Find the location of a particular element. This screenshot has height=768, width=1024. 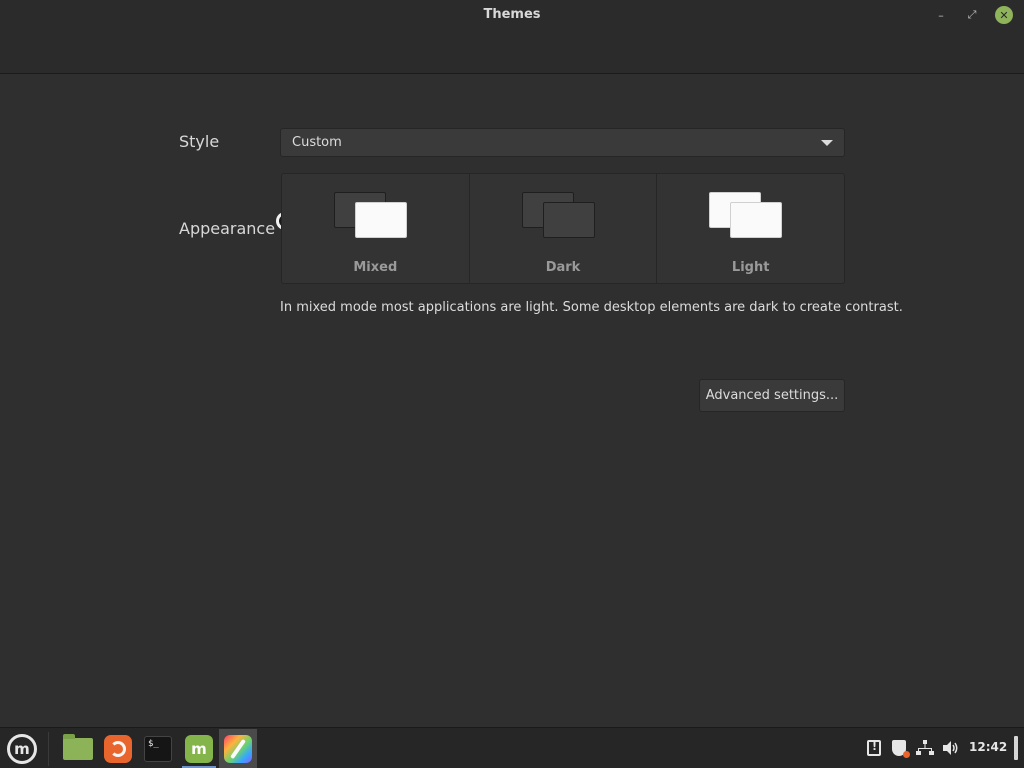

mint-logo-icon: m is located at coordinates (199, 749).